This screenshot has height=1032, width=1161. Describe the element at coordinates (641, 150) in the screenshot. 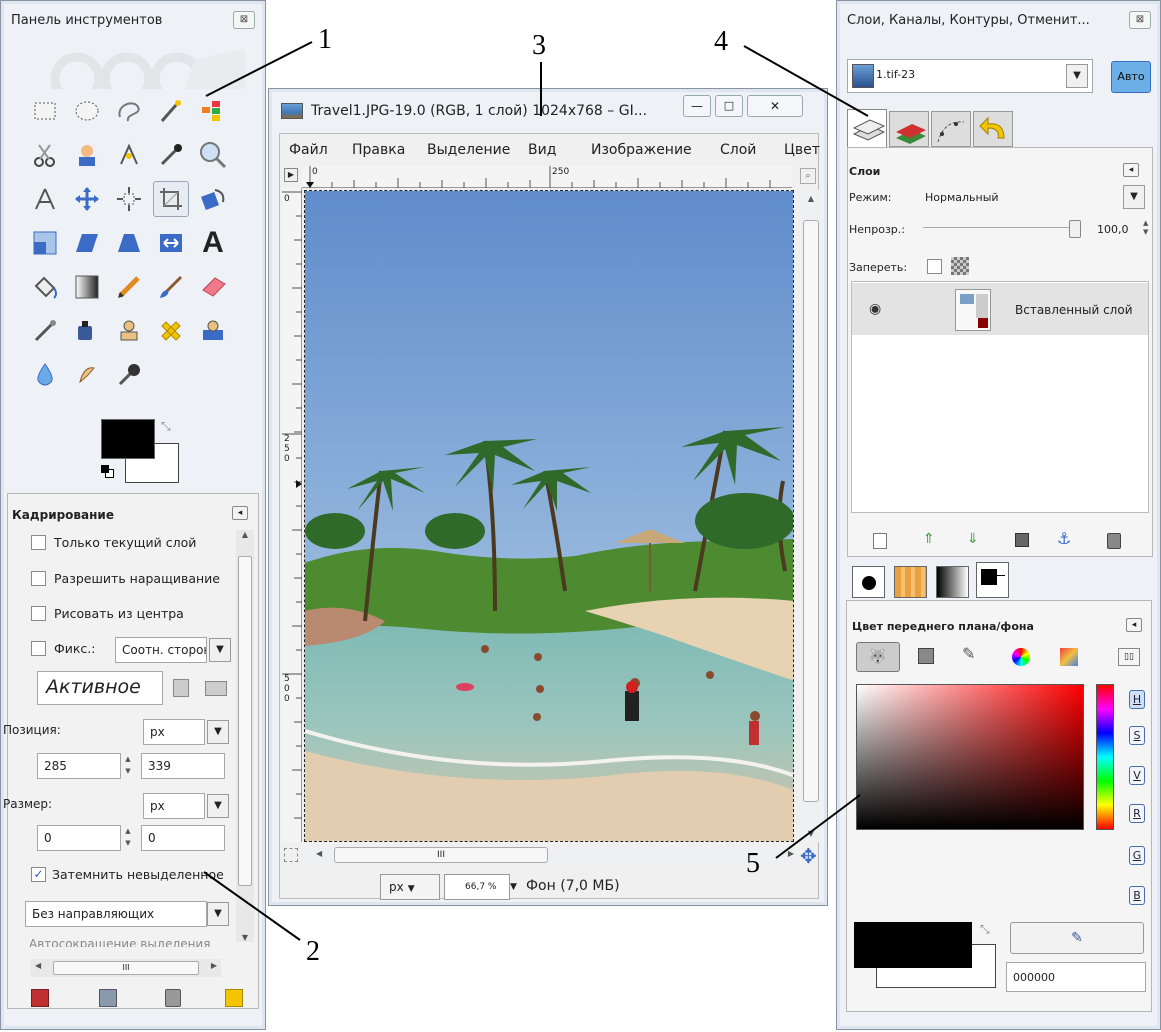

I see `menu-image: Изображение` at that location.